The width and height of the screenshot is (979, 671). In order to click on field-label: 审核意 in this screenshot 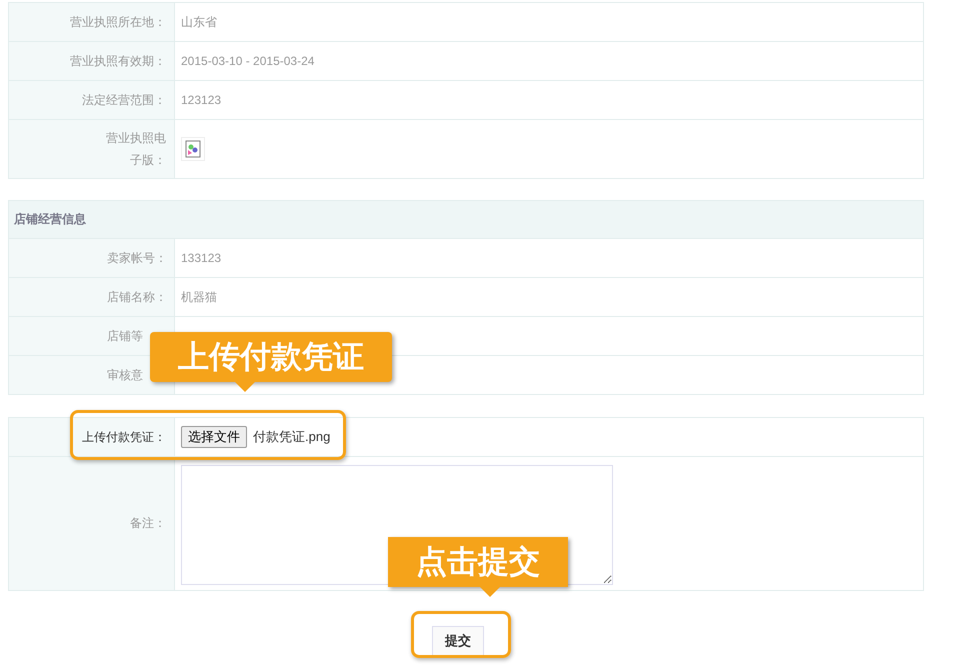, I will do `click(125, 375)`.